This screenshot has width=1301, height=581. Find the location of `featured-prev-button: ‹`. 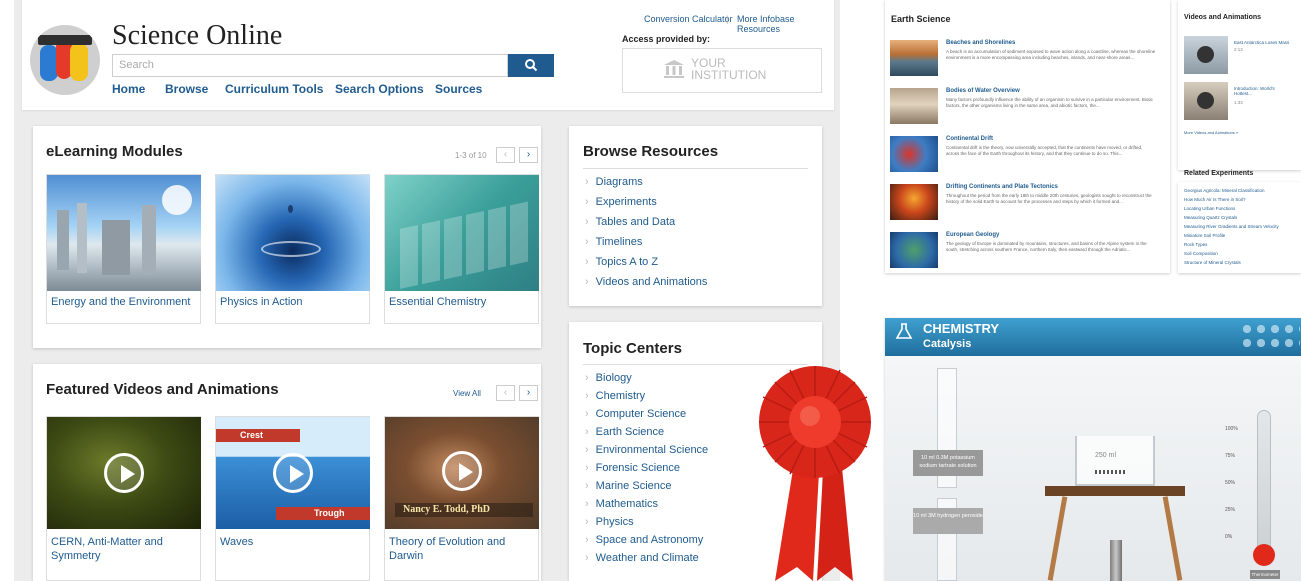

featured-prev-button: ‹ is located at coordinates (505, 393).